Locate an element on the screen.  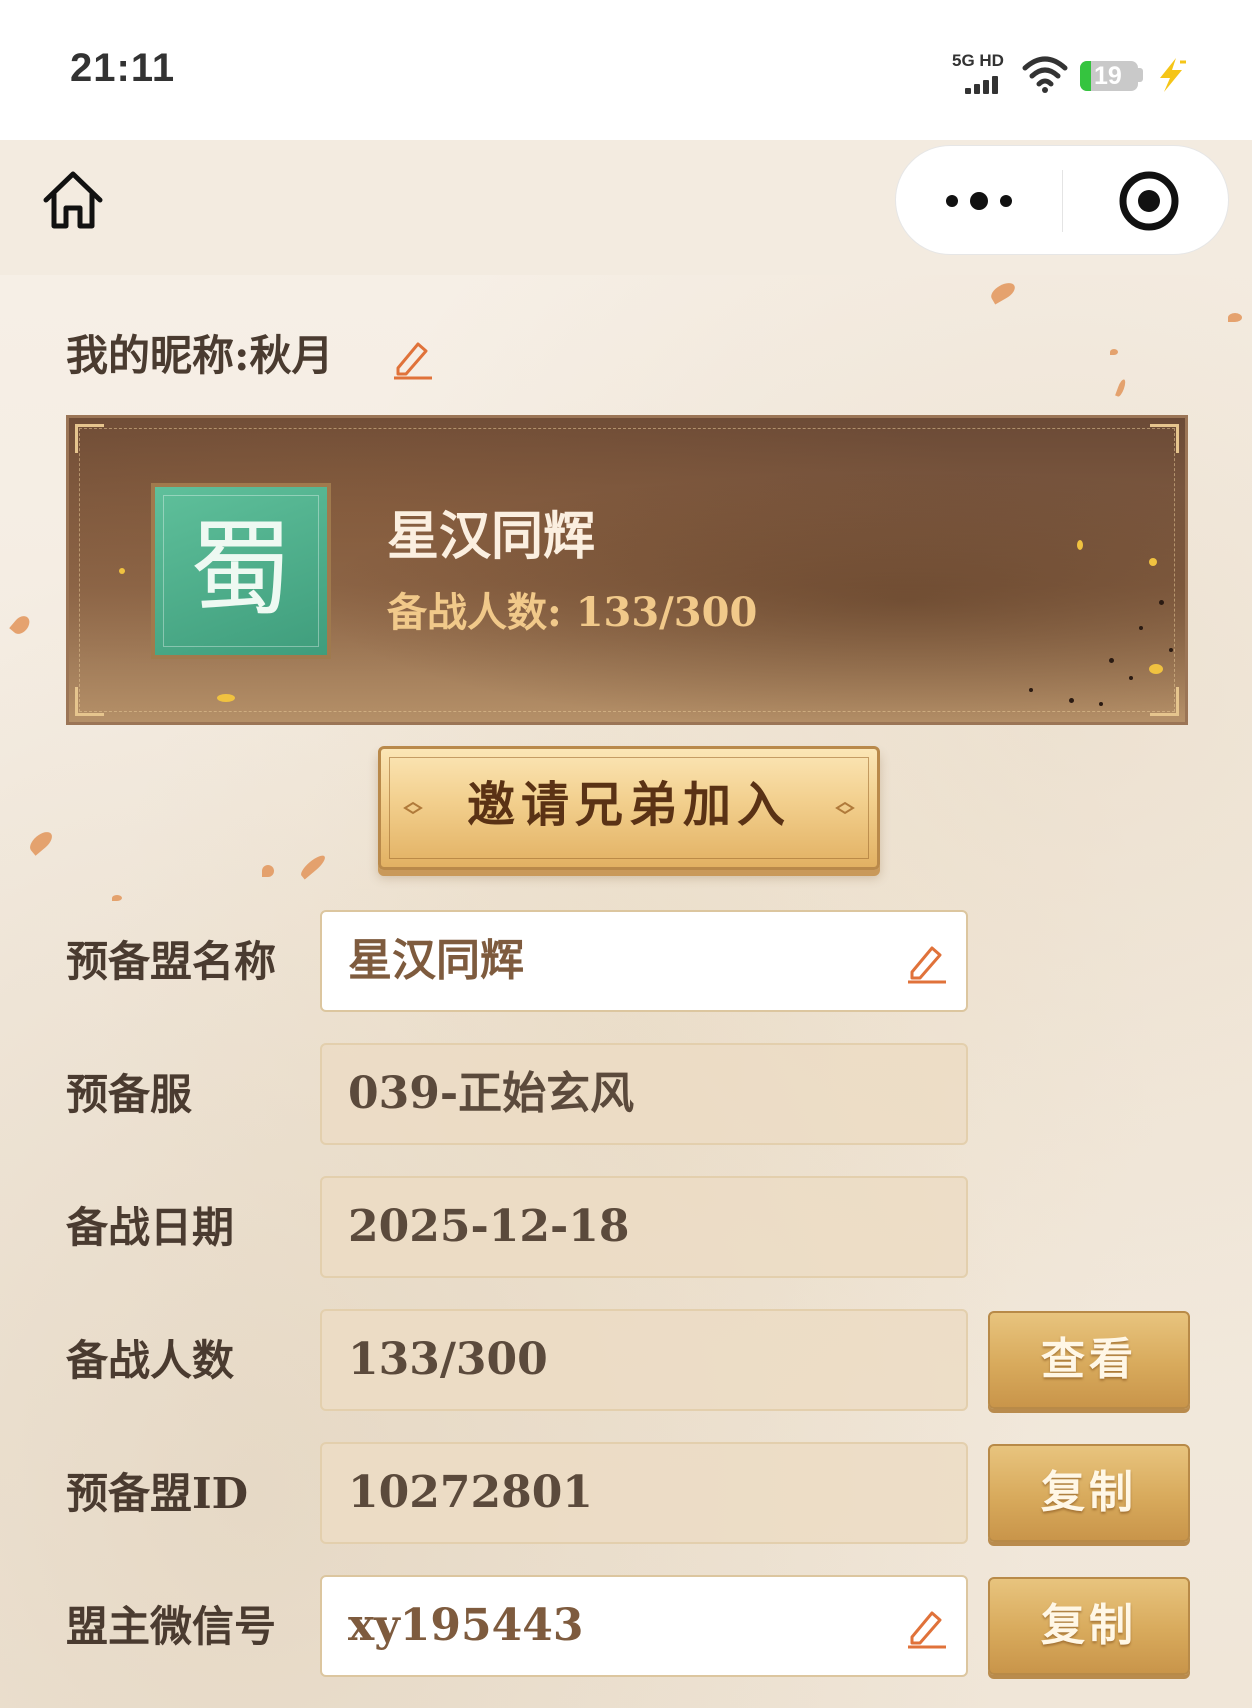
invite-button: 邀请兄弟加入 is located at coordinates (629, 808).